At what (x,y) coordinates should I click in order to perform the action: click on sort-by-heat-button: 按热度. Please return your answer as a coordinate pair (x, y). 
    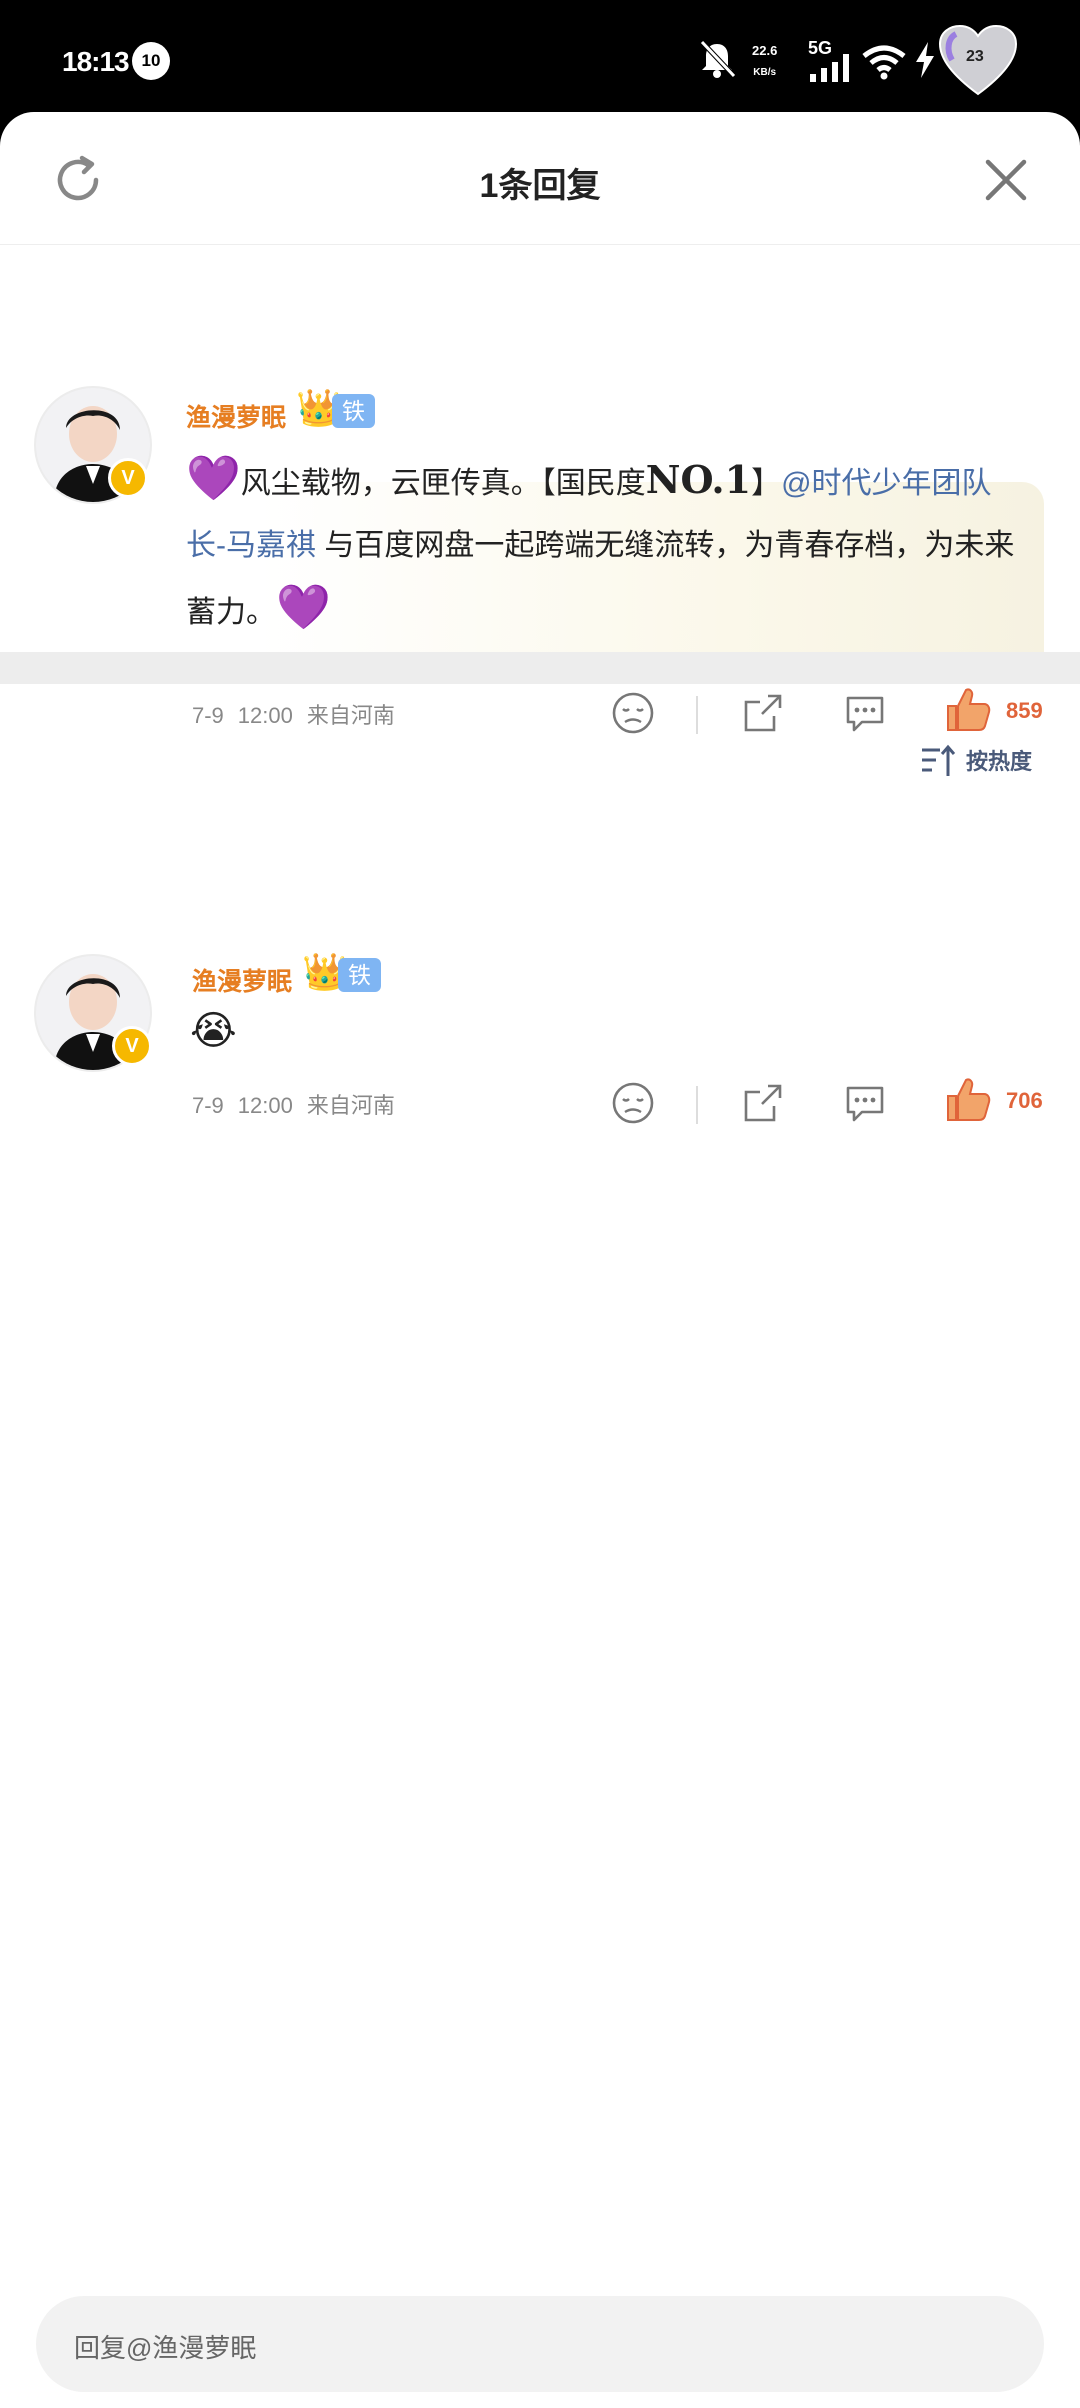
    Looking at the image, I should click on (985, 760).